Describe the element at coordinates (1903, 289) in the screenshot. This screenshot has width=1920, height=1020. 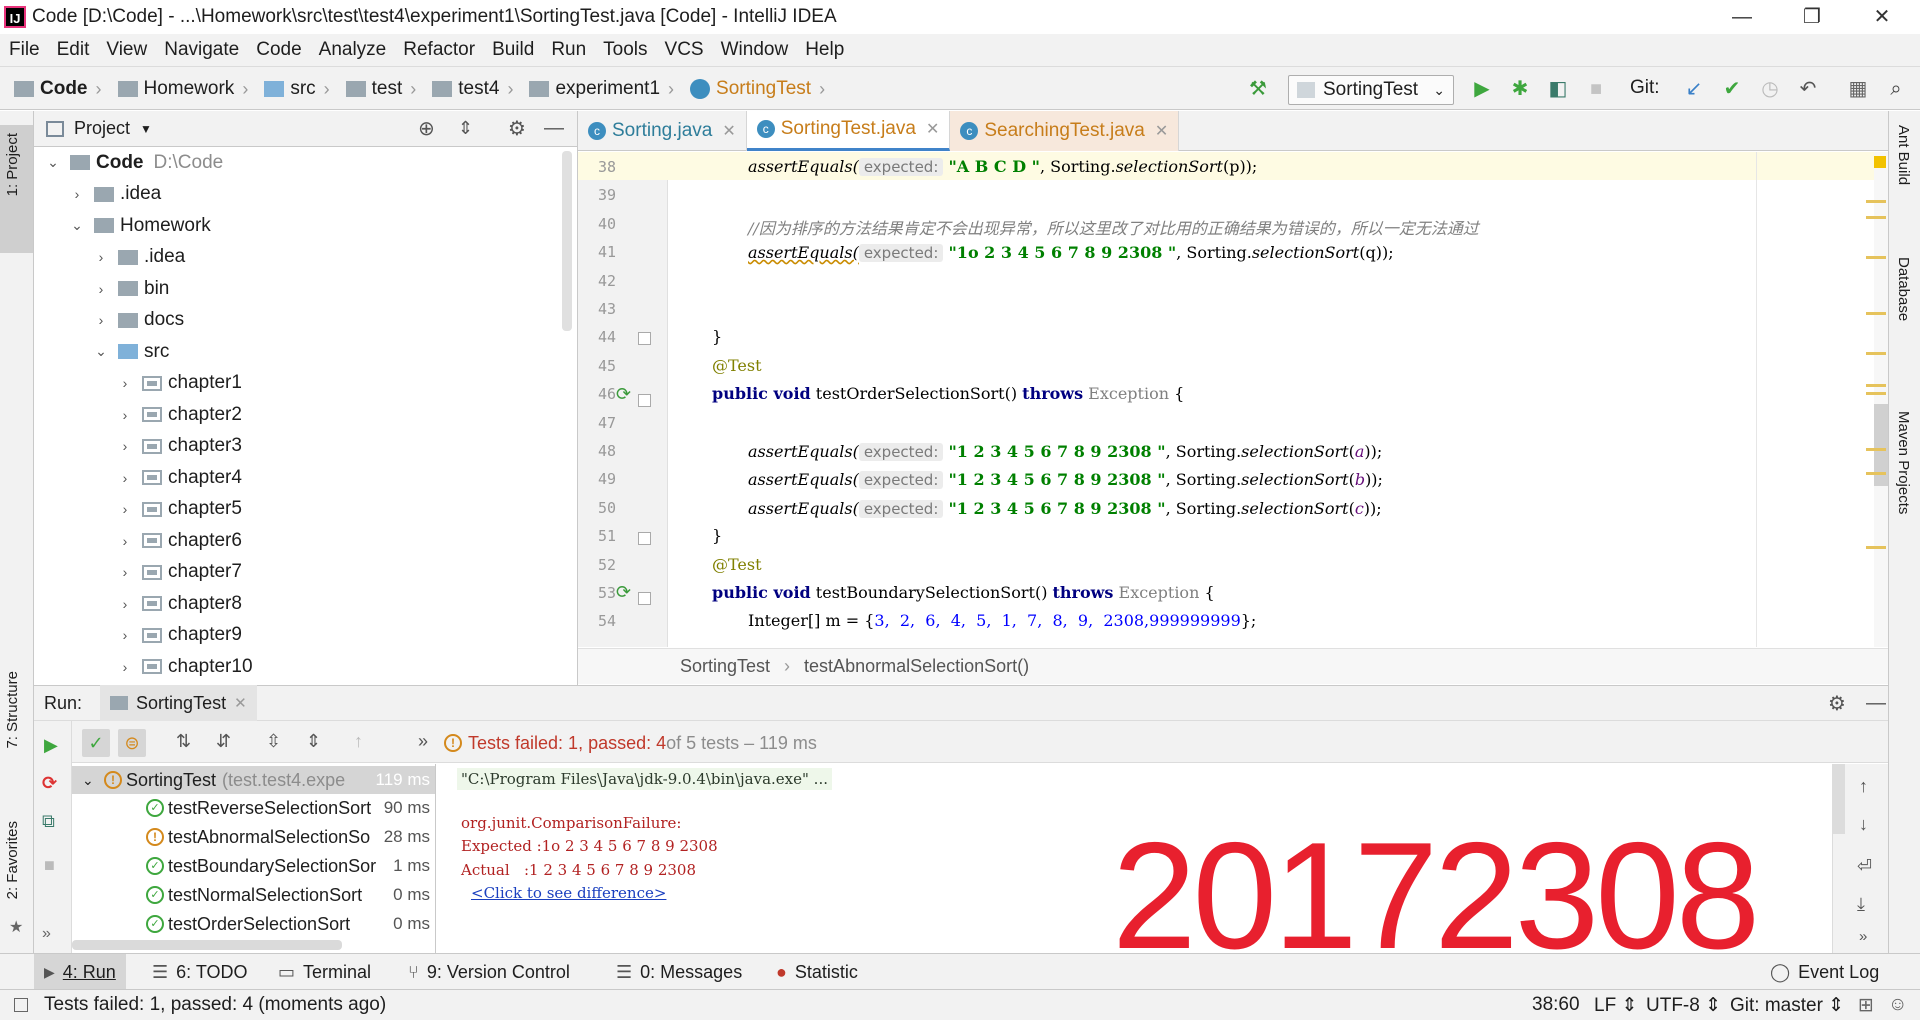
I see `database-tool-tab: Database` at that location.